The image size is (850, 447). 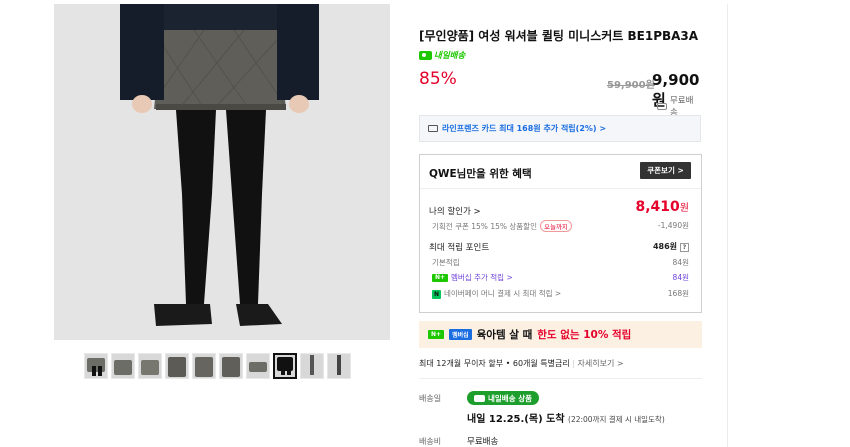 What do you see at coordinates (446, 262) in the screenshot?
I see `base-points-label: 기본적립` at bounding box center [446, 262].